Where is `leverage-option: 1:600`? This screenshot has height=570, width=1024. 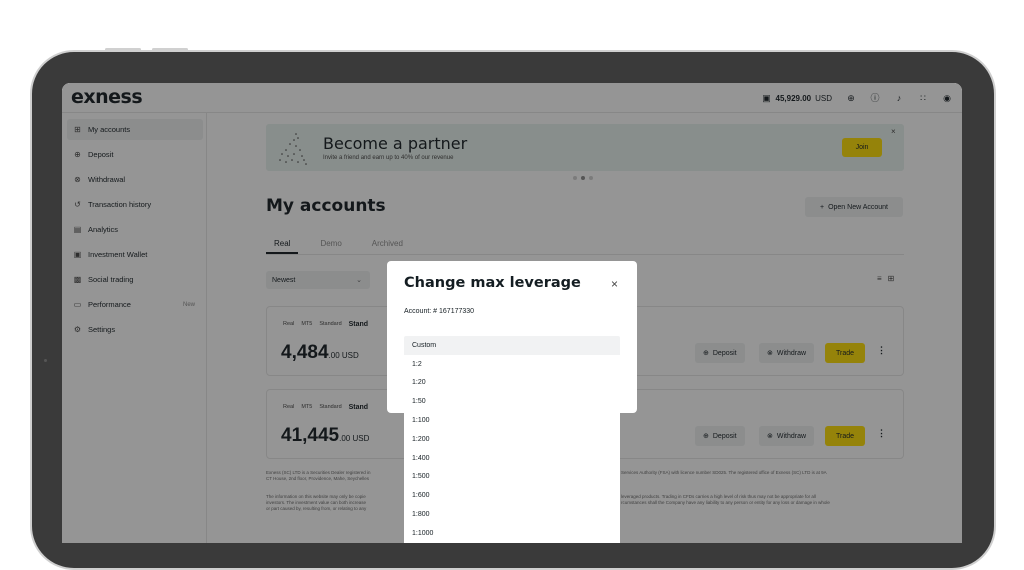
leverage-option: 1:600 is located at coordinates (512, 495).